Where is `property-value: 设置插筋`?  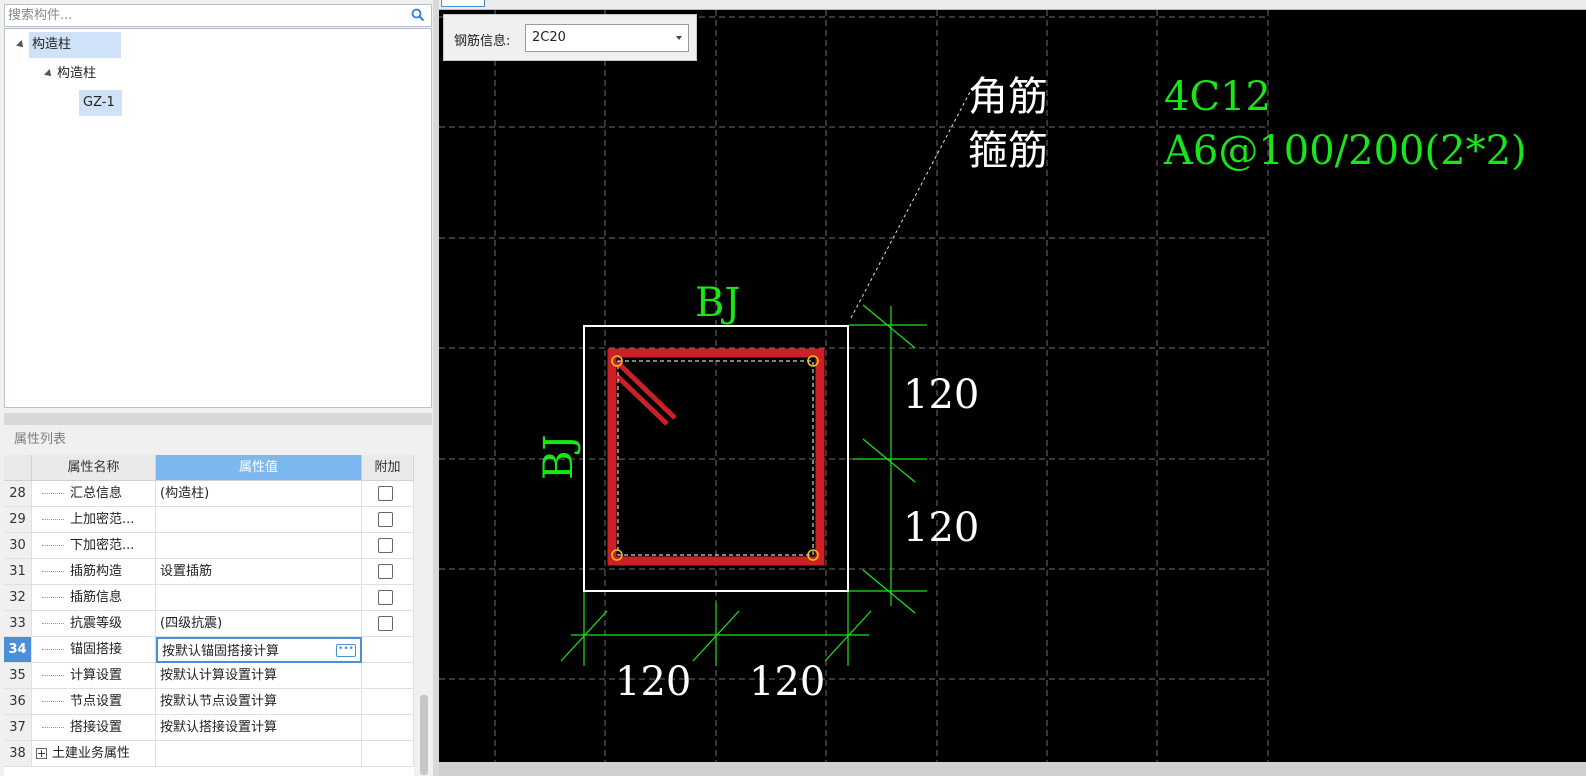
property-value: 设置插筋 is located at coordinates (259, 572).